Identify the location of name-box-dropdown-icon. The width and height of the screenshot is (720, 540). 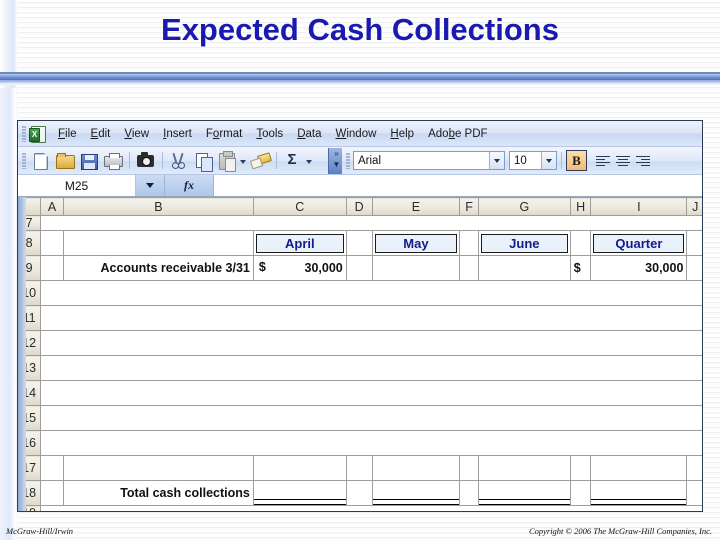
(150, 185).